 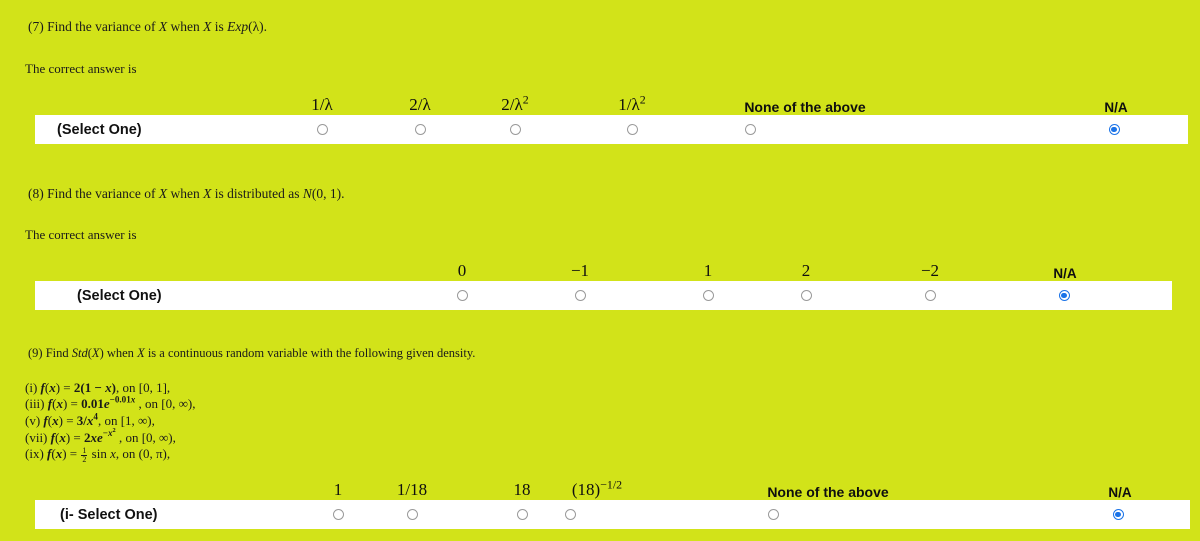 What do you see at coordinates (1118, 515) in the screenshot?
I see `radio-q9-option-na` at bounding box center [1118, 515].